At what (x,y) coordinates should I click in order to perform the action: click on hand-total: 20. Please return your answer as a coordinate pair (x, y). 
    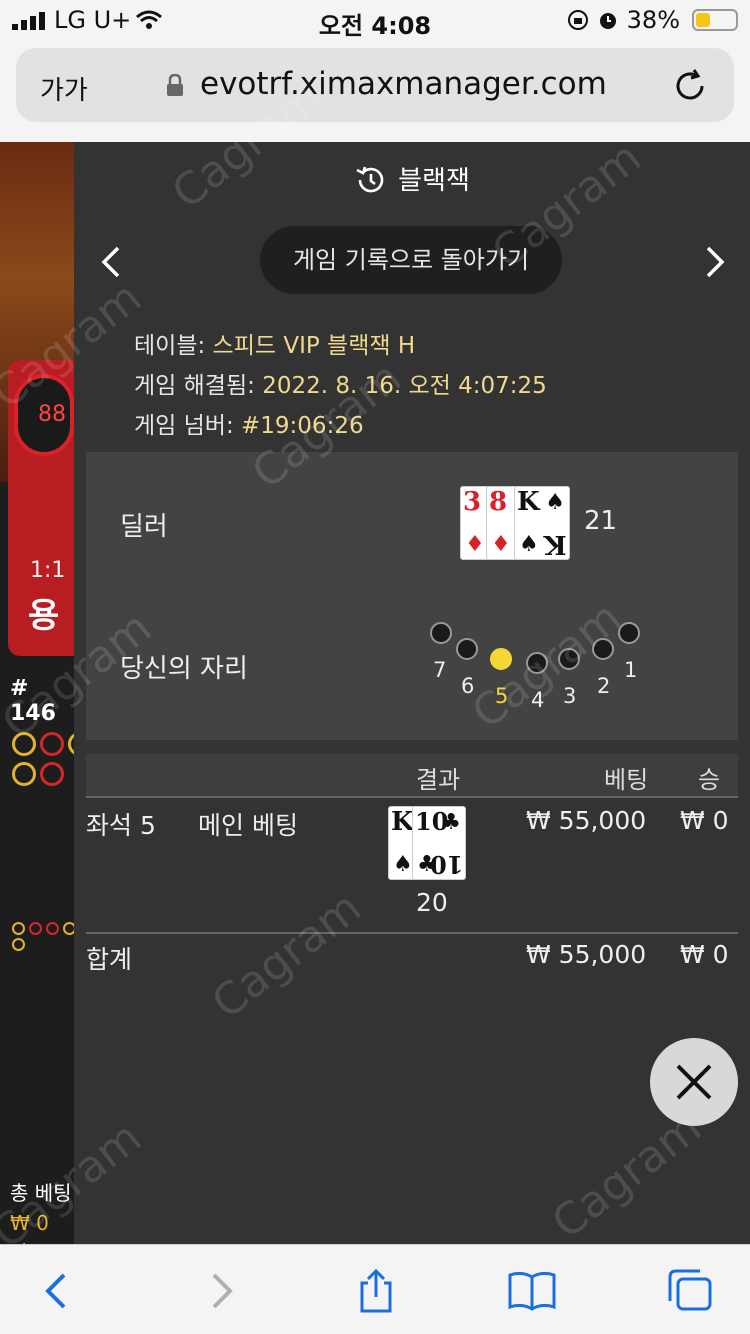
    Looking at the image, I should click on (432, 902).